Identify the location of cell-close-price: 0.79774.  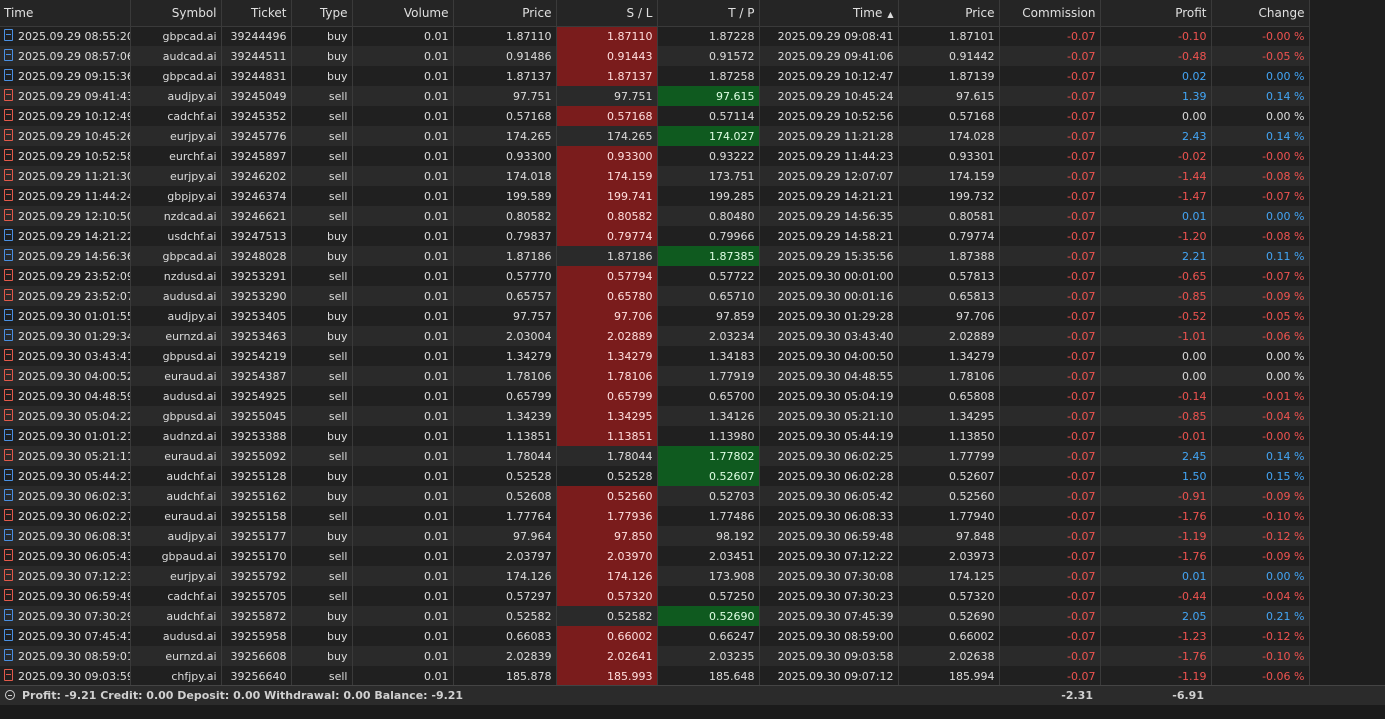
(949, 236).